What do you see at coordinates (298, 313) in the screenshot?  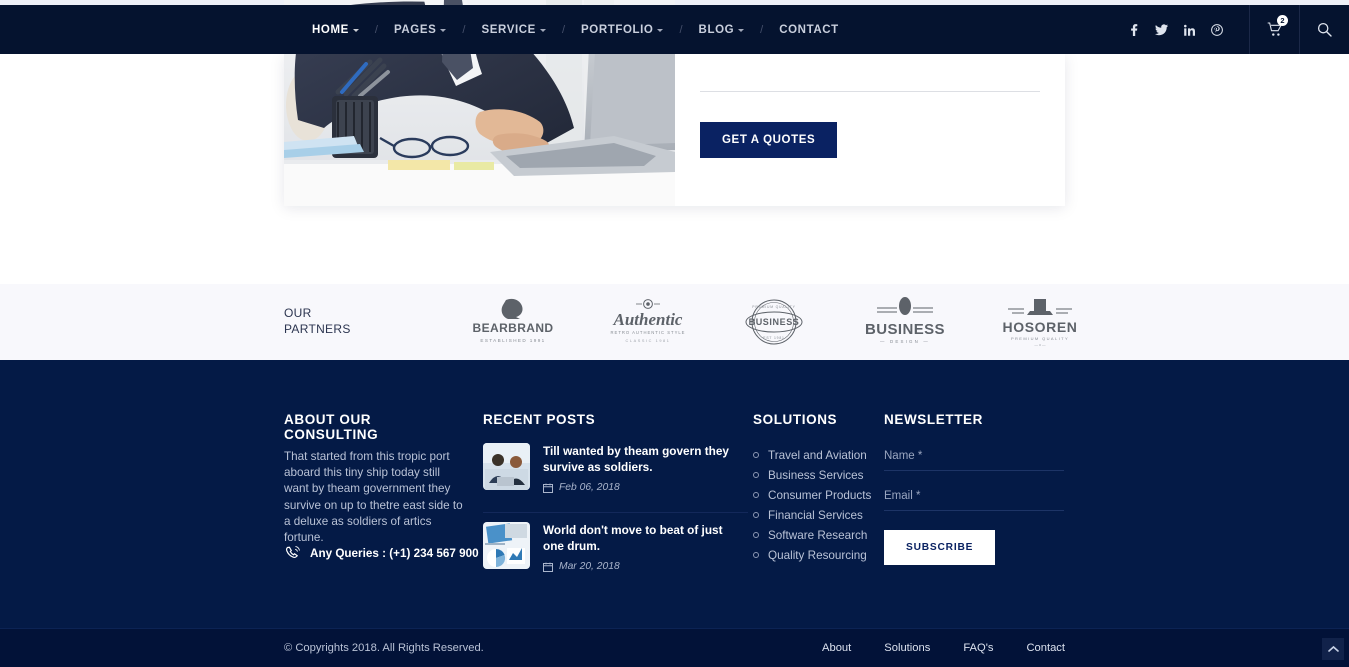 I see `partners-title-line1: OUR` at bounding box center [298, 313].